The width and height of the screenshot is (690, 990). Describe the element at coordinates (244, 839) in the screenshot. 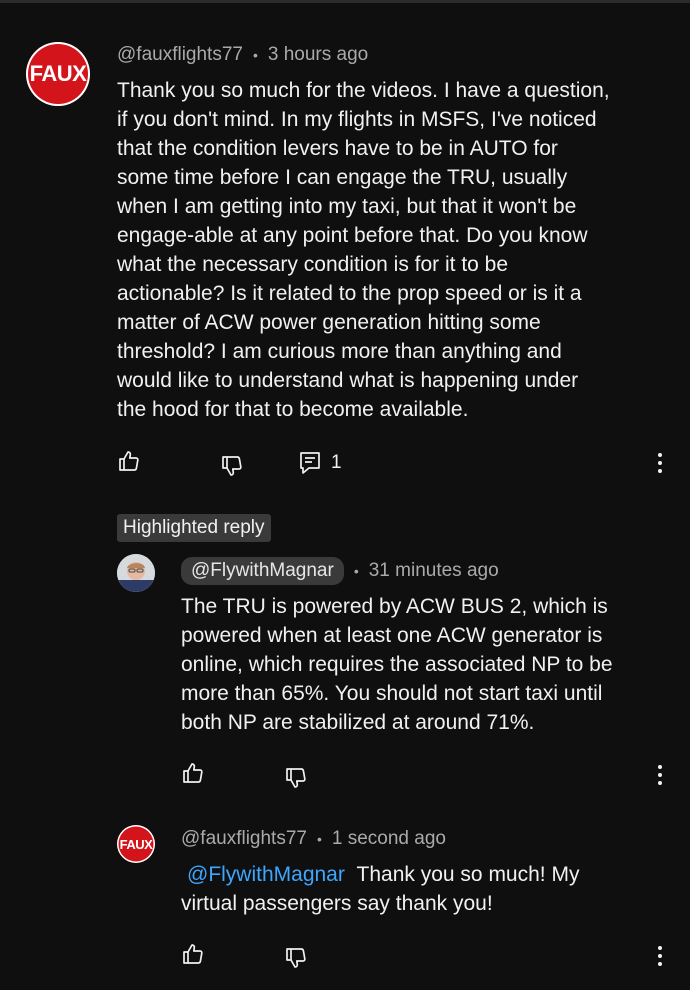

I see `reply-author: @fauxflights77` at that location.